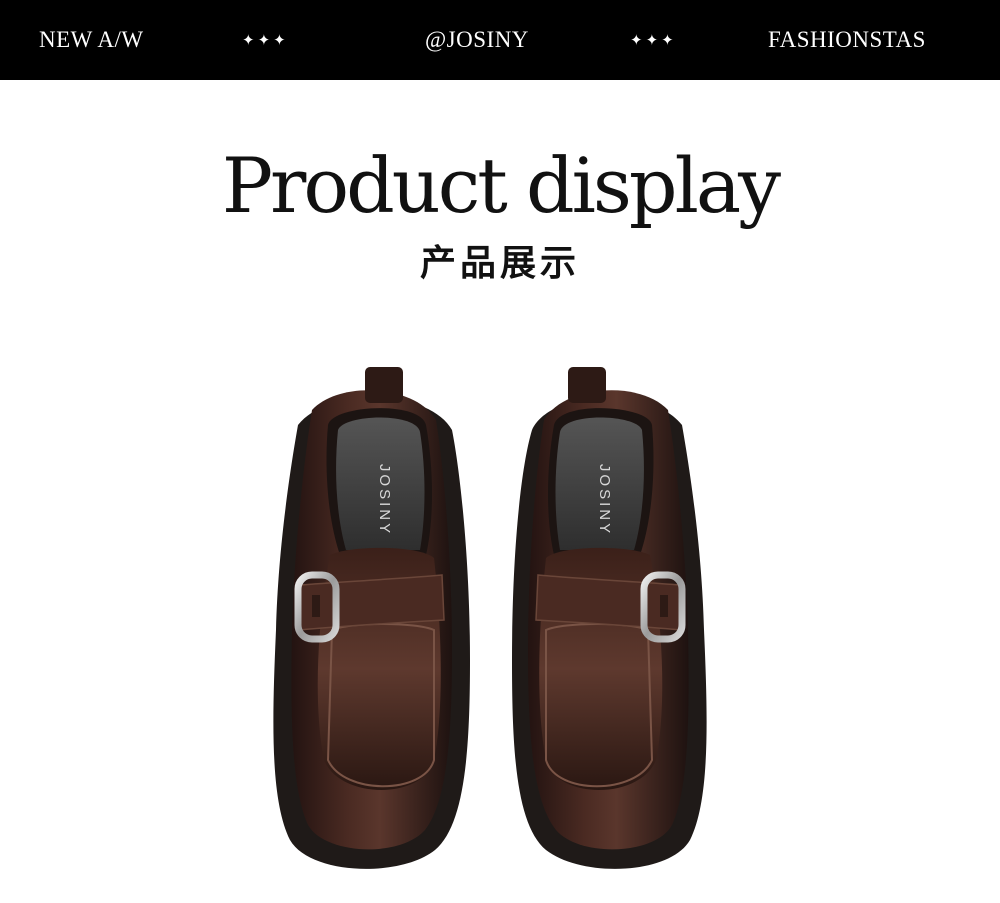  Describe the element at coordinates (501, 185) in the screenshot. I see `section-title-english: Product display` at that location.